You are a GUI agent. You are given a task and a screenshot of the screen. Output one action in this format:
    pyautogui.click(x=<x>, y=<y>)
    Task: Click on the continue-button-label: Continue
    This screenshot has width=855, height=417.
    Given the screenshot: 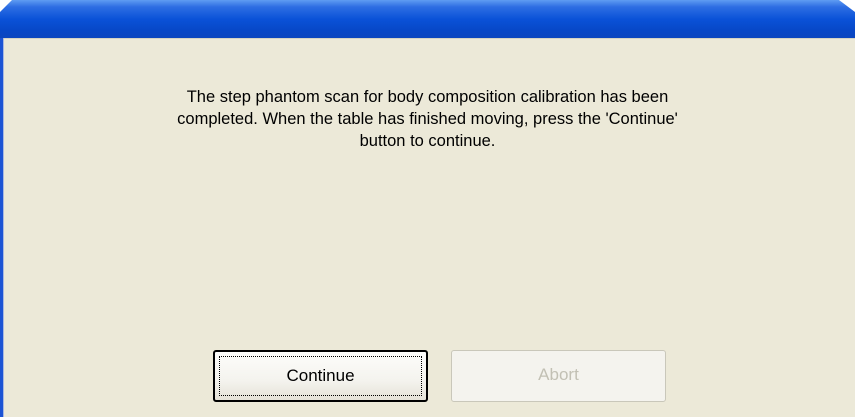 What is the action you would take?
    pyautogui.click(x=320, y=375)
    